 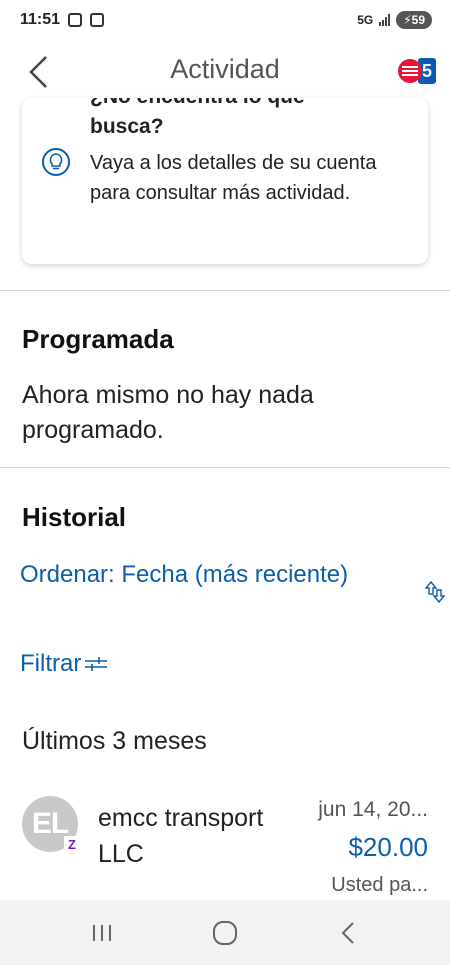 I want to click on status-left: 11:51, so click(x=62, y=20).